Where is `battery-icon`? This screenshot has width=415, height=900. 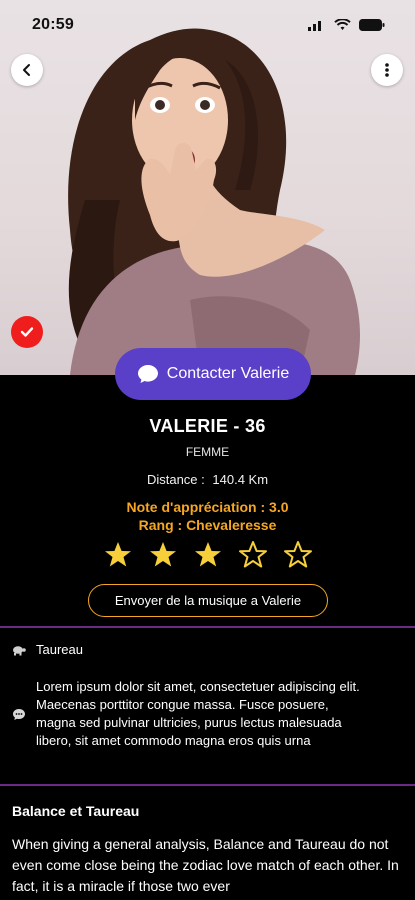 battery-icon is located at coordinates (372, 25).